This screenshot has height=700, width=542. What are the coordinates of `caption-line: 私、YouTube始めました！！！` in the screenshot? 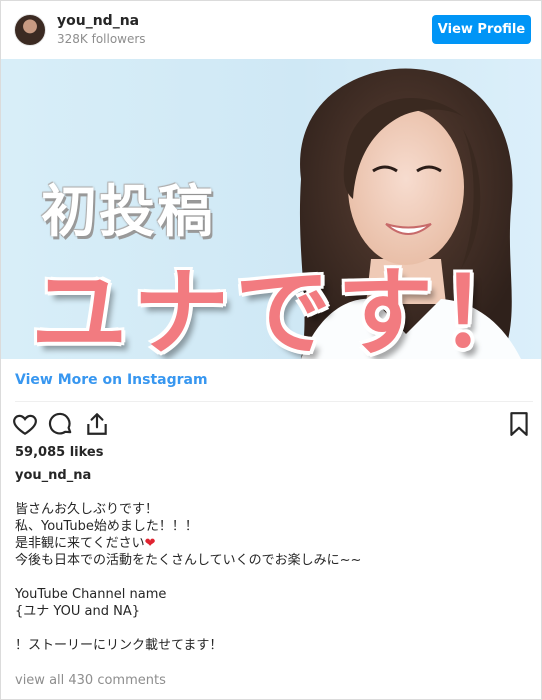 It's located at (106, 526).